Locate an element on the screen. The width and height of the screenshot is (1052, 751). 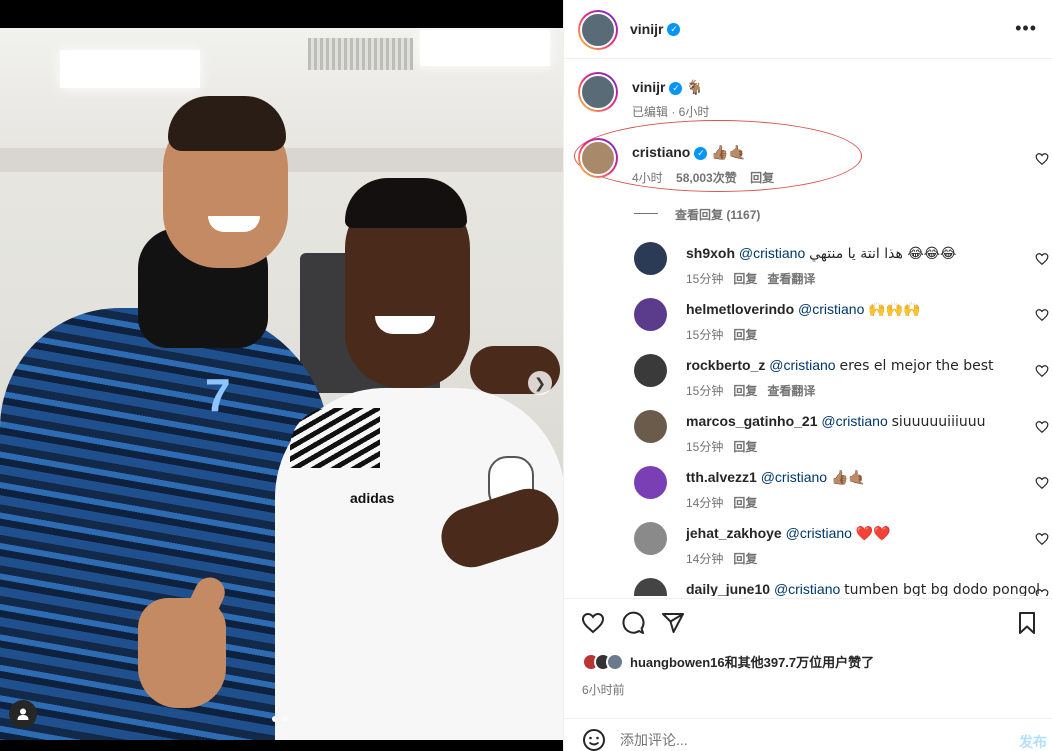
post-header: vinijr ✓ ••• is located at coordinates (808, 29).